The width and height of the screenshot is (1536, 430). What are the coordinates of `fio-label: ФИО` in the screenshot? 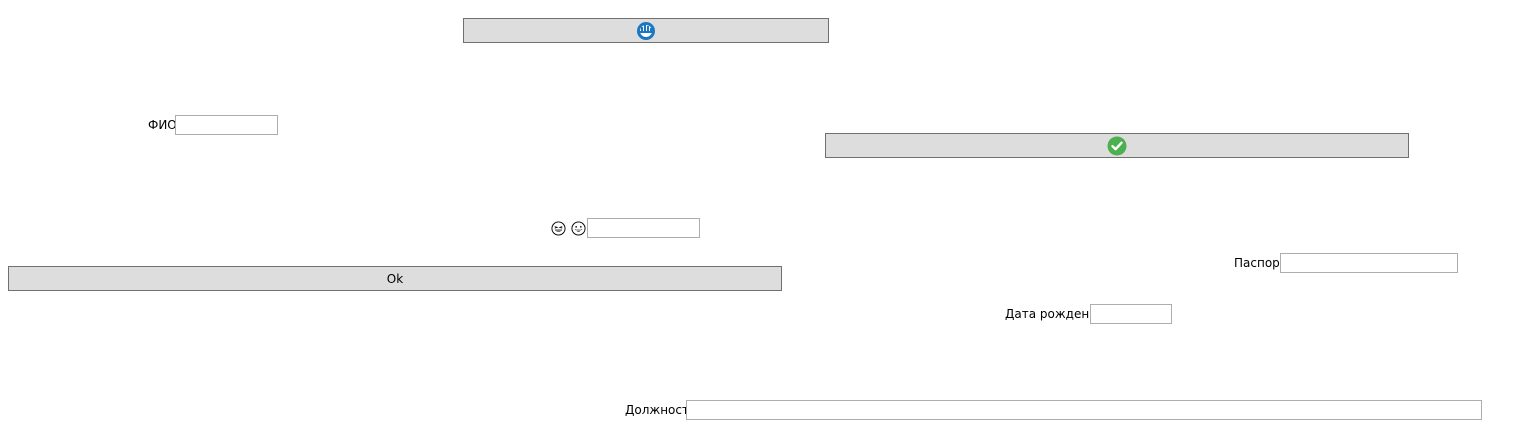 It's located at (162, 125).